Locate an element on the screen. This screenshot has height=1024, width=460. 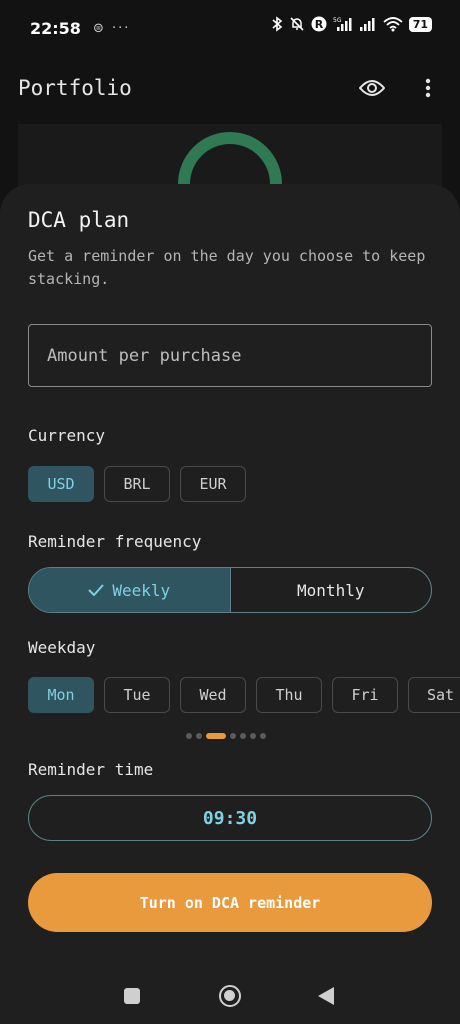
home-icon is located at coordinates (230, 996).